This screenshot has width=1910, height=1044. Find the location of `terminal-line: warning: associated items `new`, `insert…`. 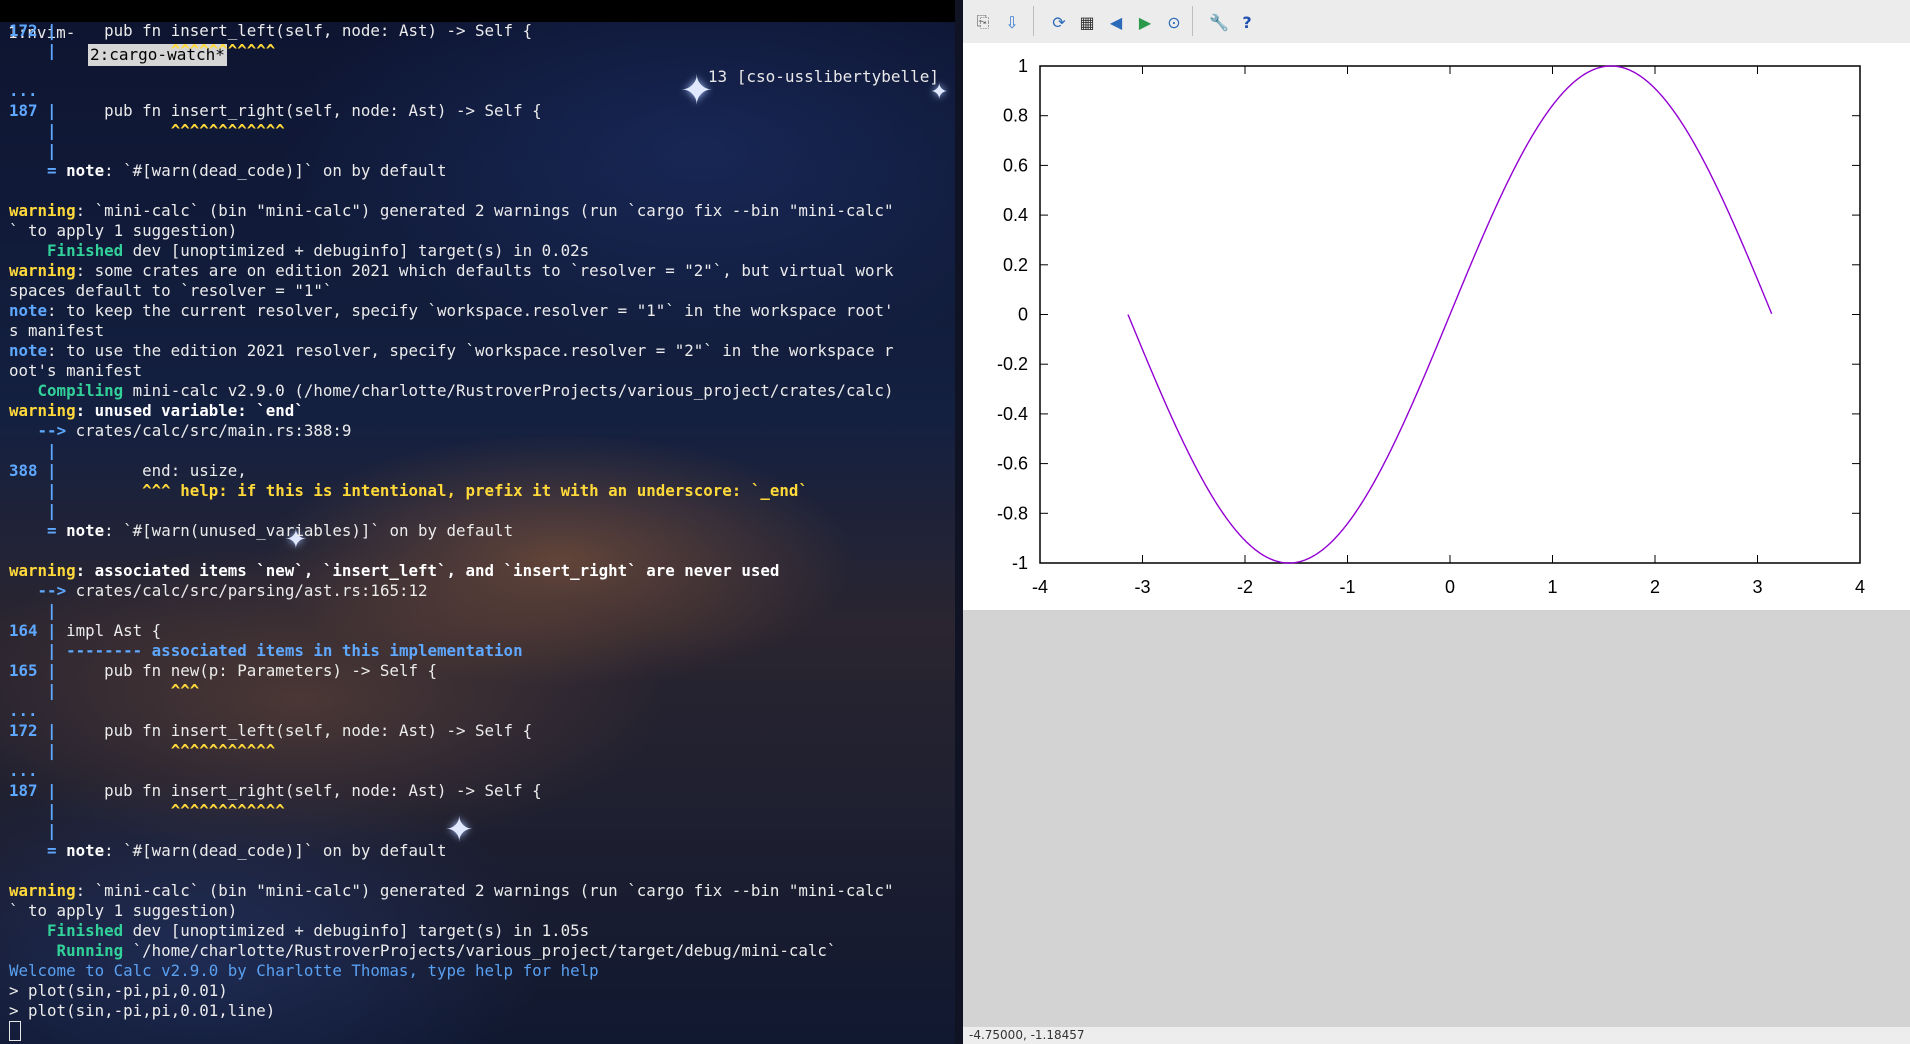

terminal-line: warning: associated items `new`, `insert… is located at coordinates (479, 571).